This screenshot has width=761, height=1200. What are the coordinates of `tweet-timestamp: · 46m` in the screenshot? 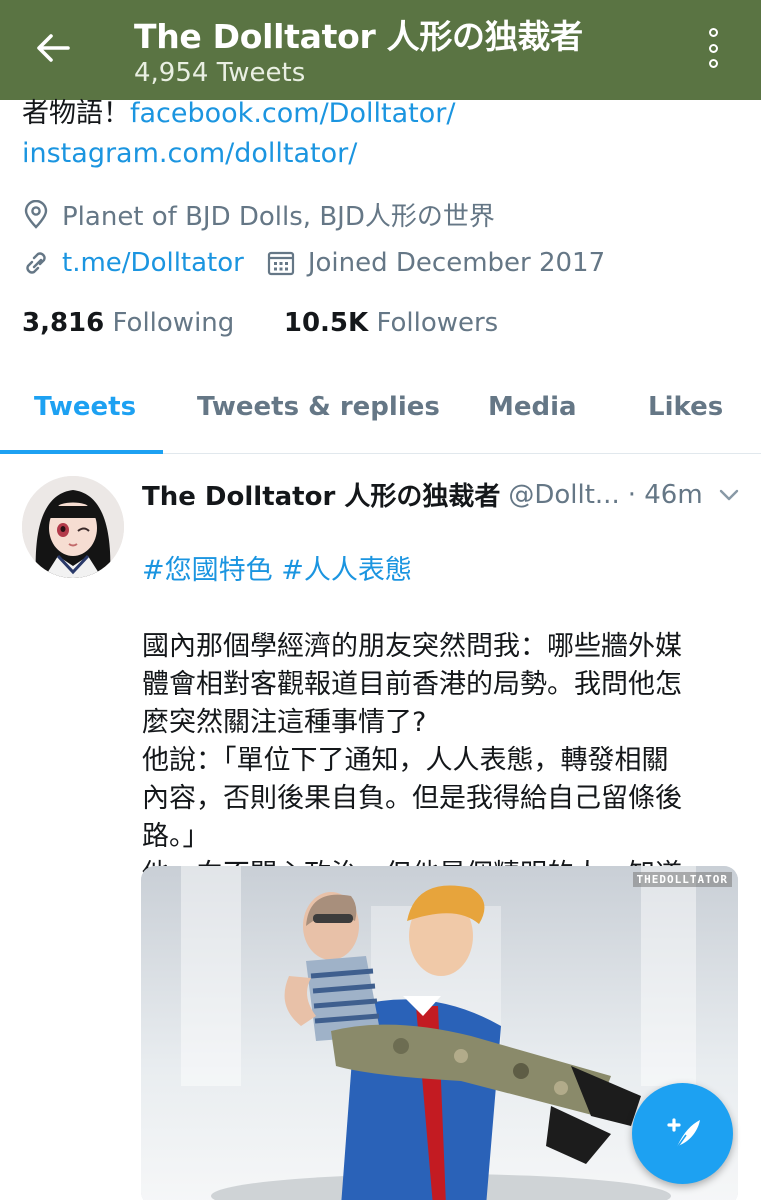 It's located at (665, 494).